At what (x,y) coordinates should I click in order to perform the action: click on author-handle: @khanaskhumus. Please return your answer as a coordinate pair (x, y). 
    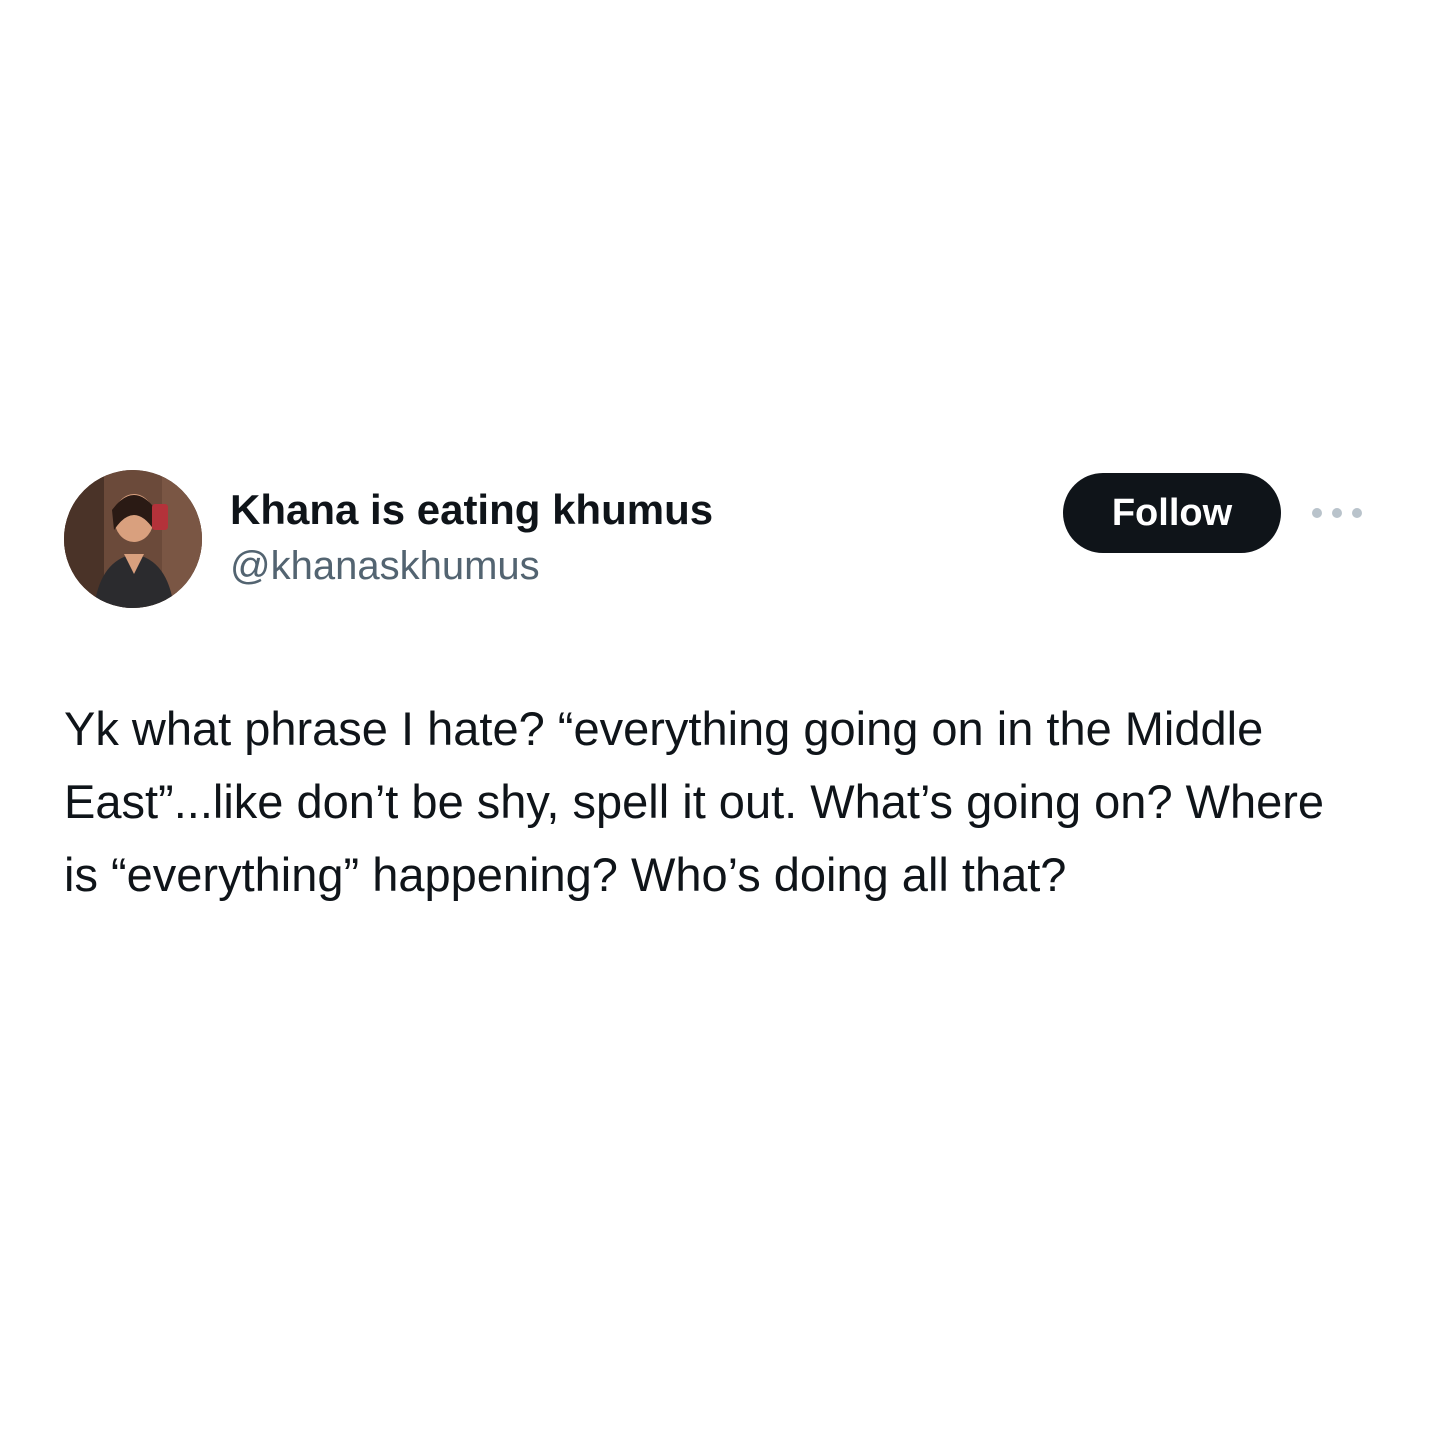
    Looking at the image, I should click on (471, 566).